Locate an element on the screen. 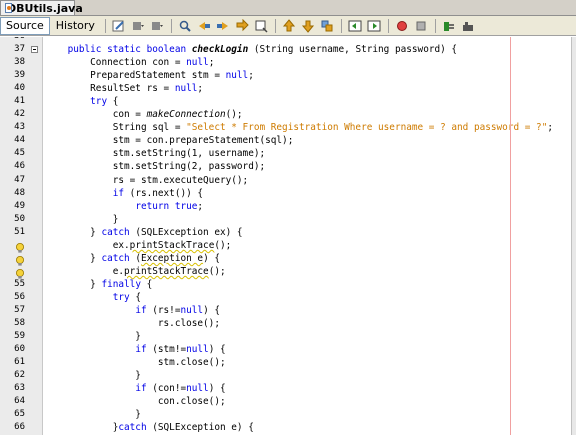  code-line: 55 } finally { is located at coordinates (288, 284).